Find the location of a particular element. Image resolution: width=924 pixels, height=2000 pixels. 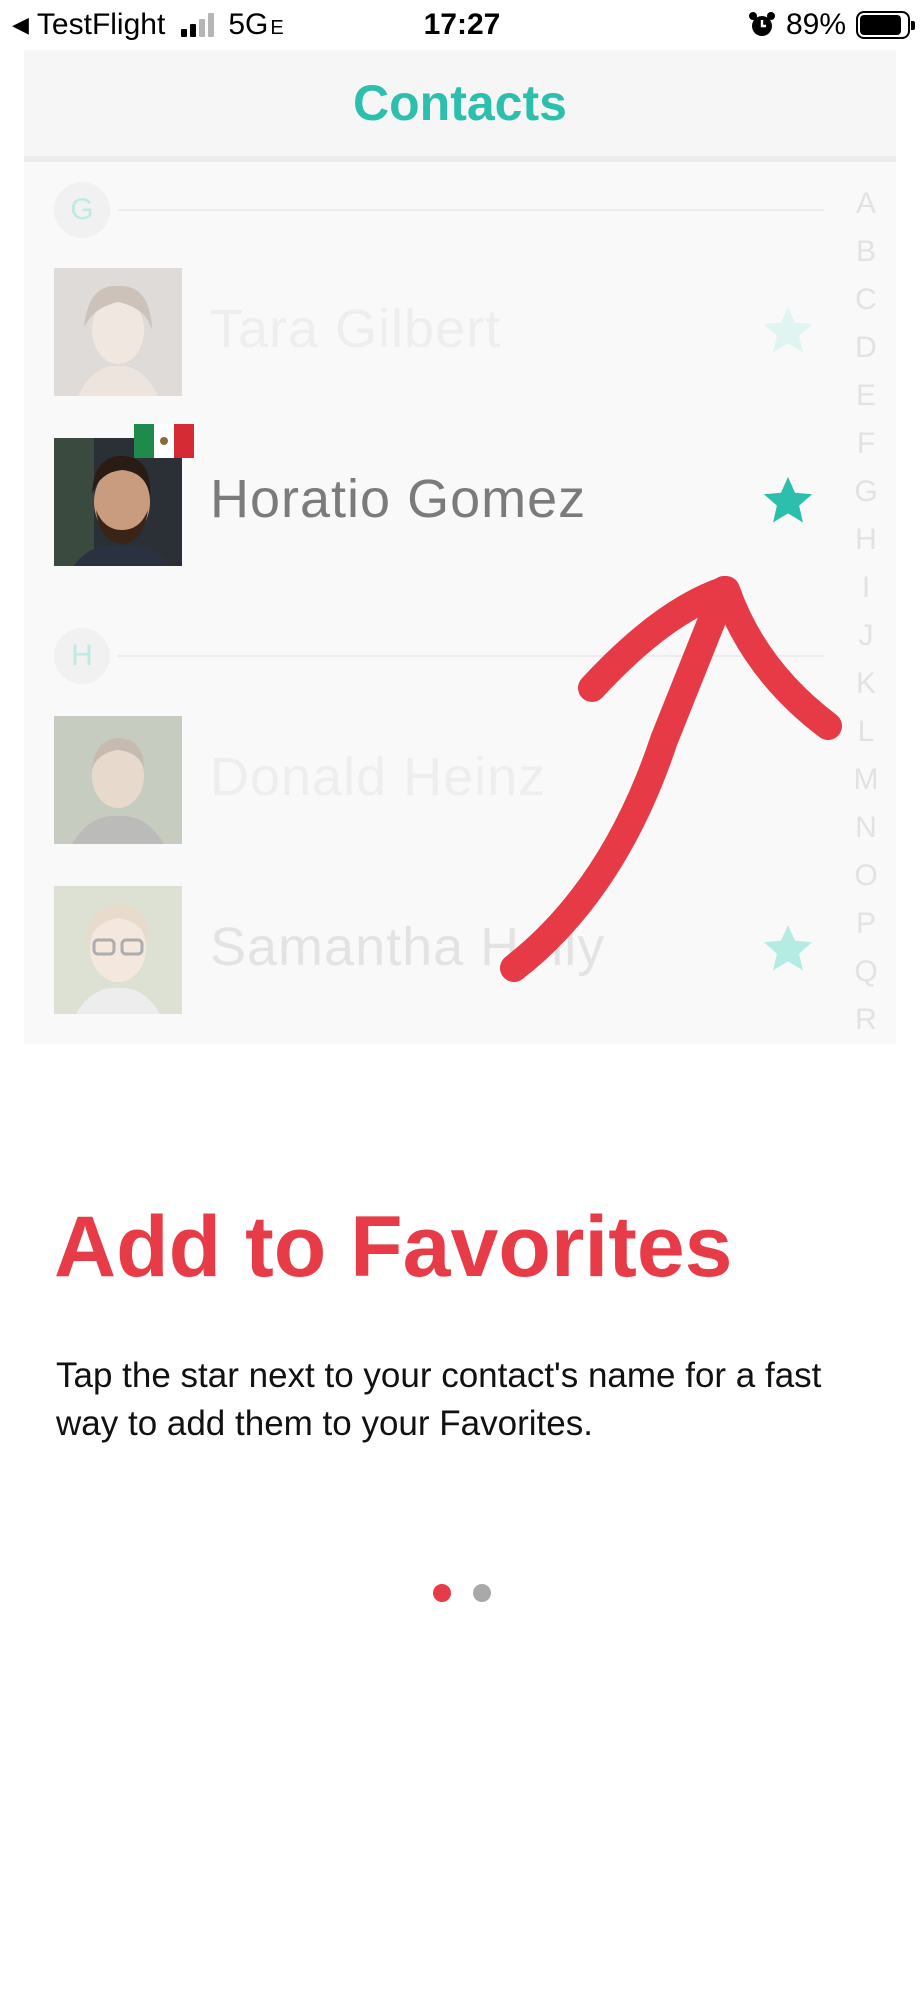

battery-percent: 89% is located at coordinates (815, 24).